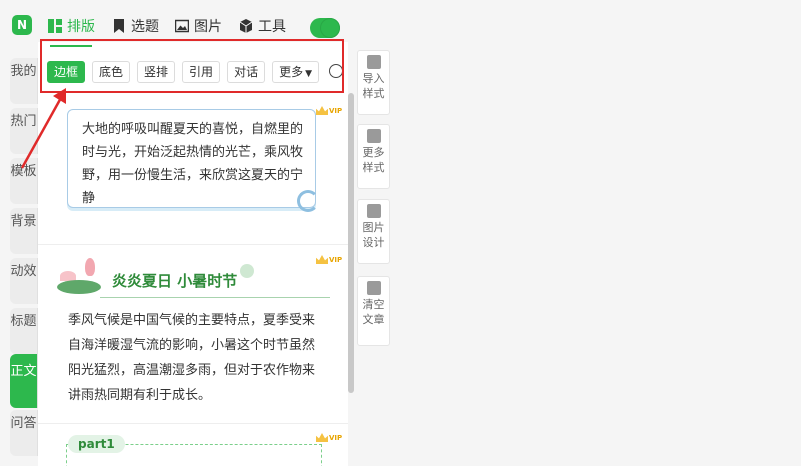 This screenshot has width=801, height=466. Describe the element at coordinates (22, 25) in the screenshot. I see `app-logo: N` at that location.